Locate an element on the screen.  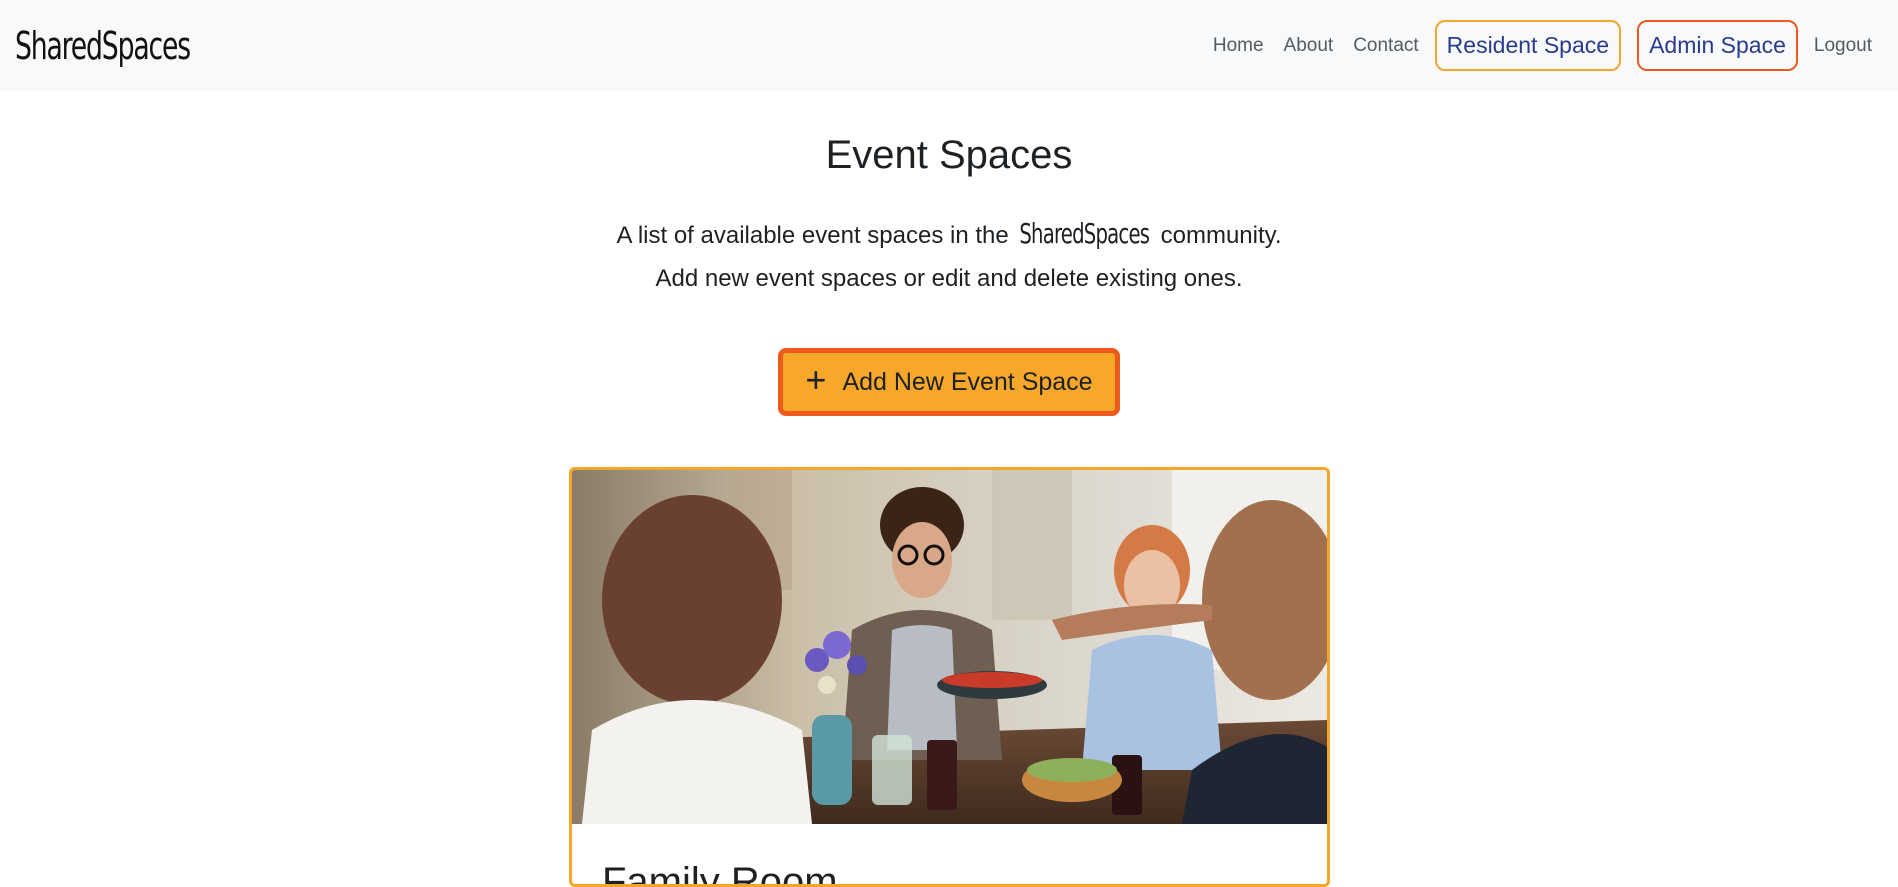
intro-text-after: community. is located at coordinates (1221, 235).